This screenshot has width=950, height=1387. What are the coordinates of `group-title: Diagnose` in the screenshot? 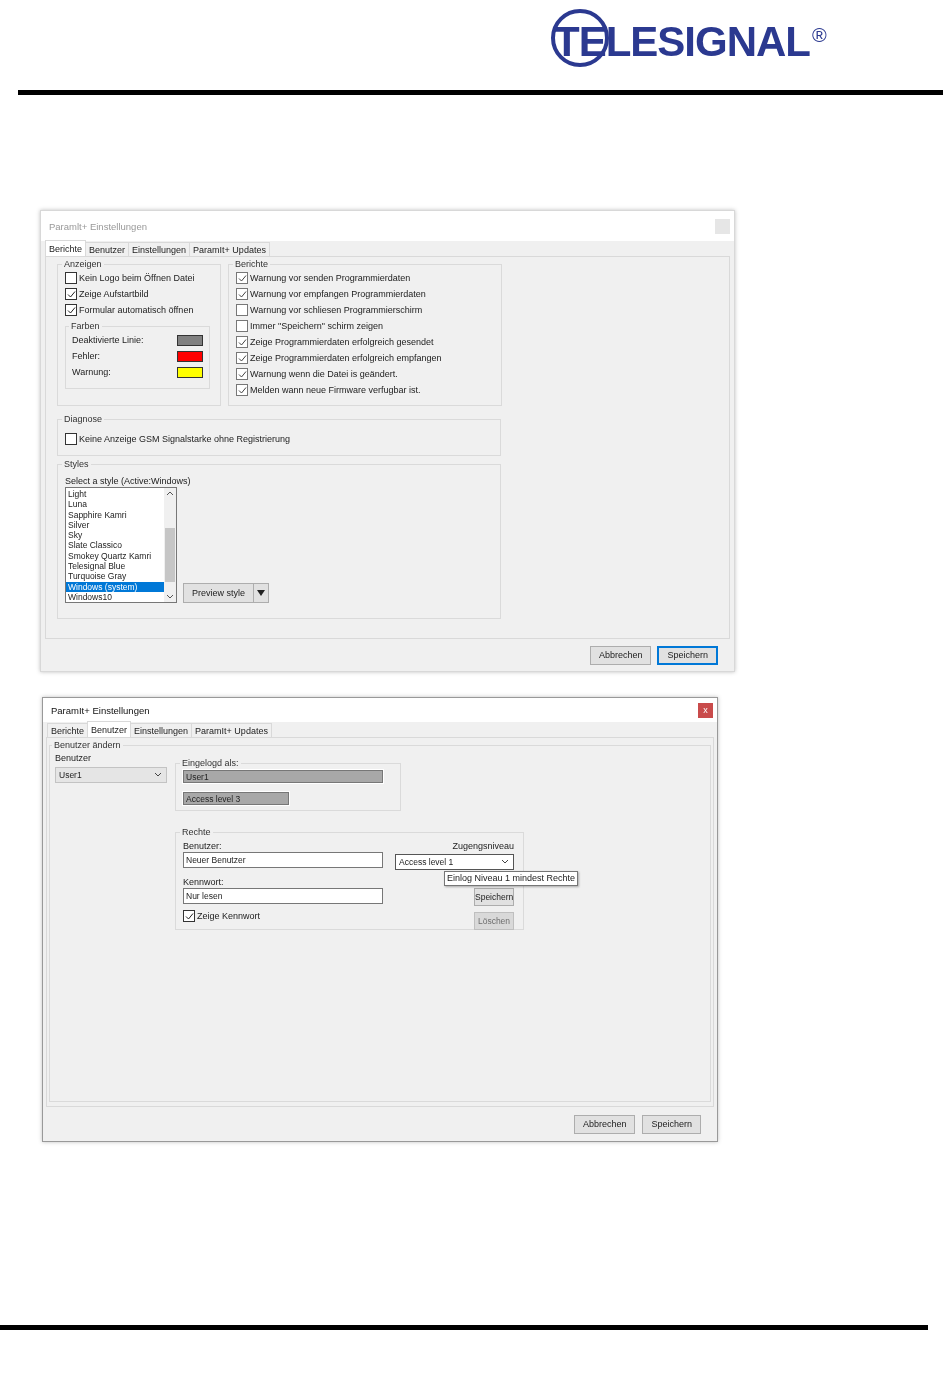 It's located at (83, 419).